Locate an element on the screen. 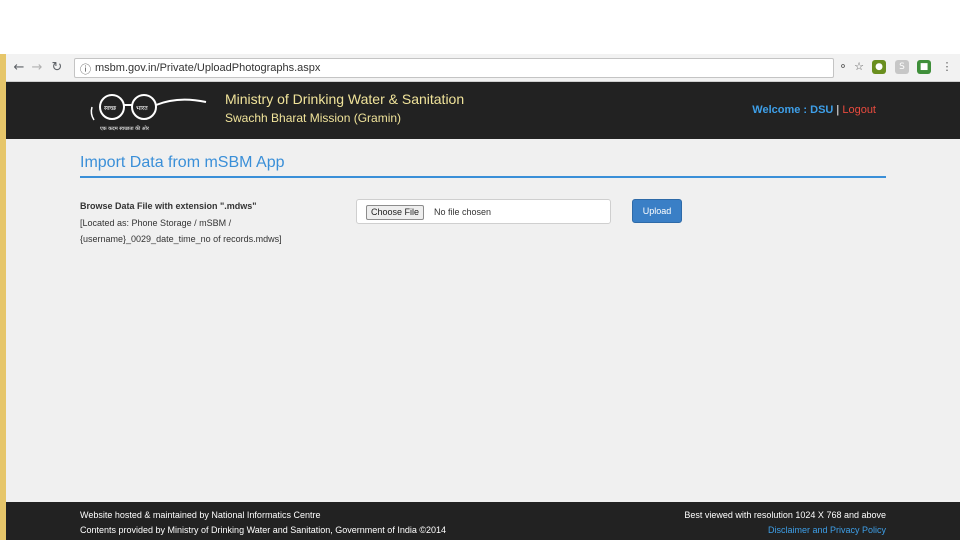 The width and height of the screenshot is (960, 540). user-welcome: Welcome : DSU | Logout is located at coordinates (814, 110).